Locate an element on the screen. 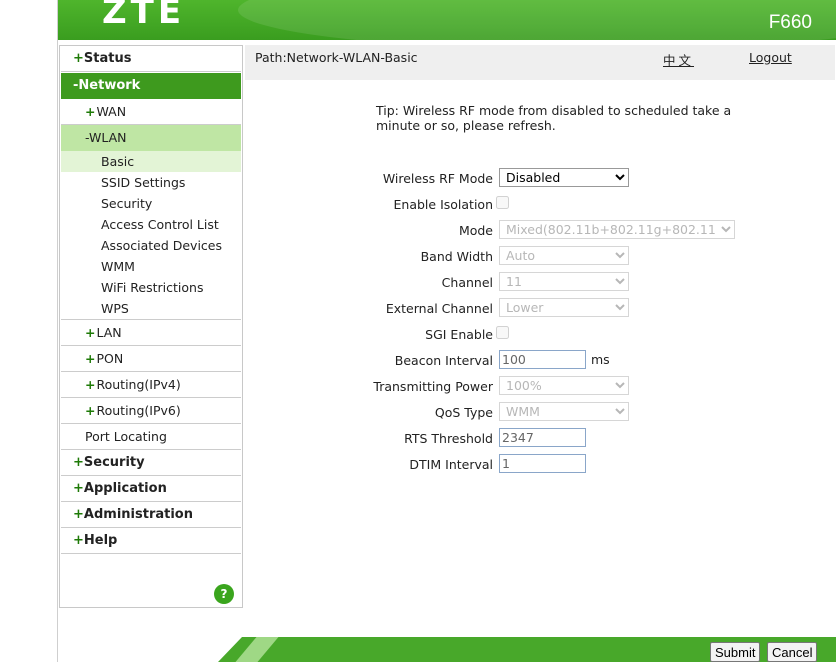  sidebar-item-basic: Basic is located at coordinates (151, 161).